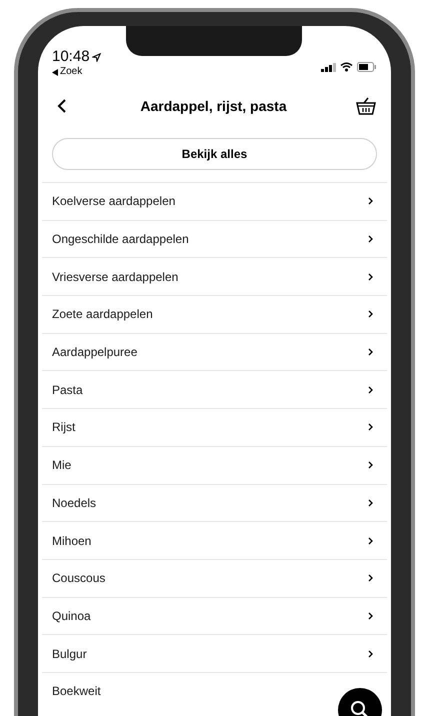 The width and height of the screenshot is (421, 716). I want to click on category-row: Bulgur, so click(214, 653).